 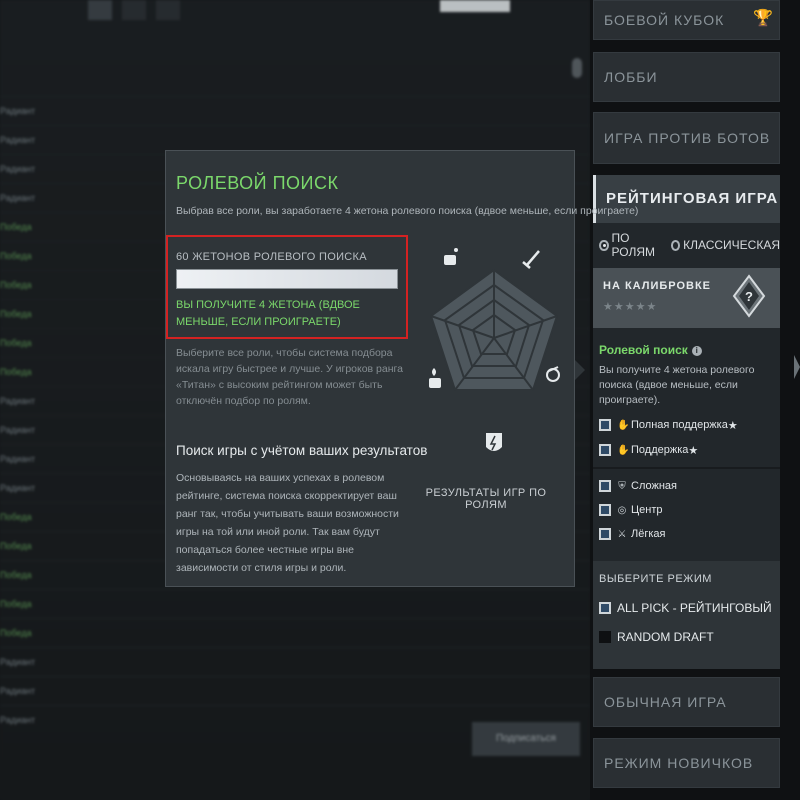 What do you see at coordinates (665, 637) in the screenshot?
I see `mode-option-label: RANDOM DRAFT` at bounding box center [665, 637].